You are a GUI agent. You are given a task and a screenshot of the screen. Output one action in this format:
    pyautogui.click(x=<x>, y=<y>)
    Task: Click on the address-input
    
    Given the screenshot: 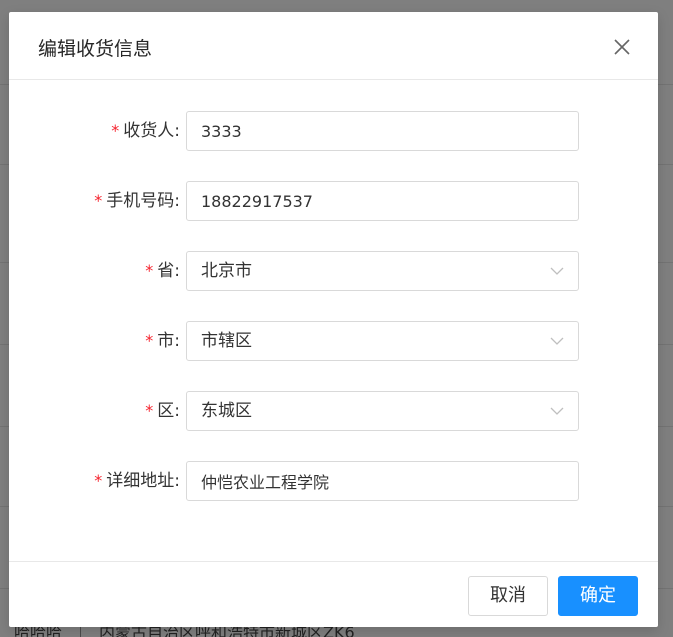 What is the action you would take?
    pyautogui.click(x=382, y=481)
    